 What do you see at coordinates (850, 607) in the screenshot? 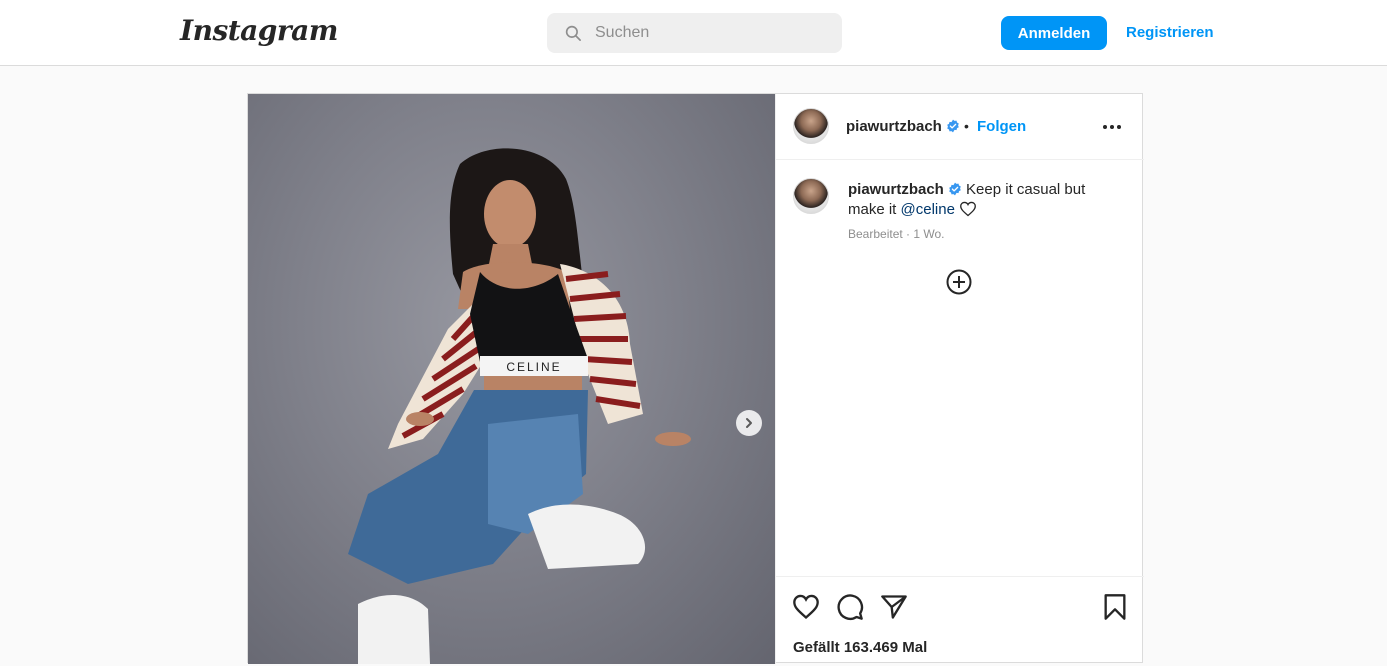
I see `comment-icon` at bounding box center [850, 607].